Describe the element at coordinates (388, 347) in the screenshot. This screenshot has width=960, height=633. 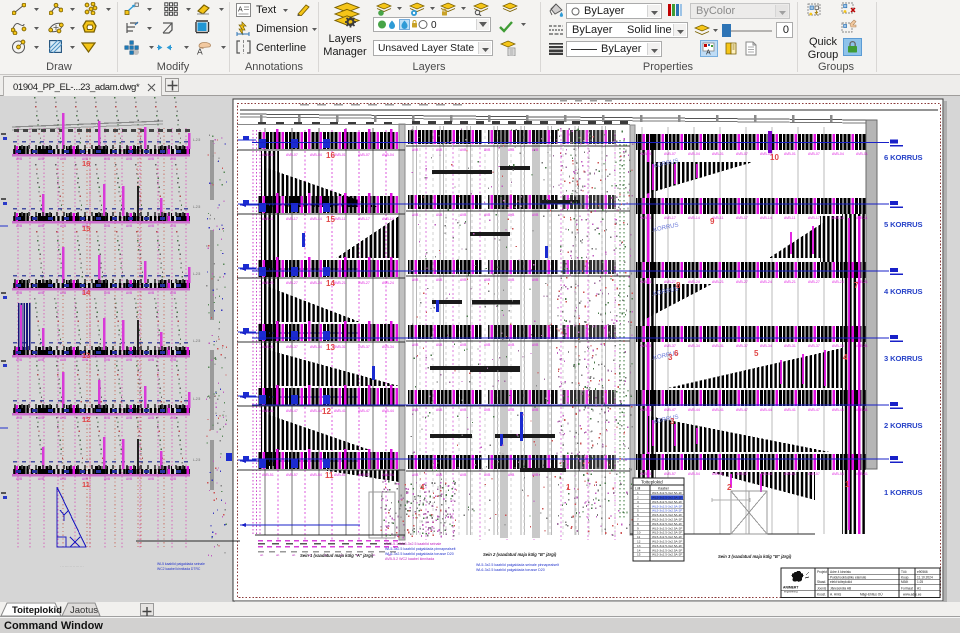
I see `svg-text: AVB-34` at that location.